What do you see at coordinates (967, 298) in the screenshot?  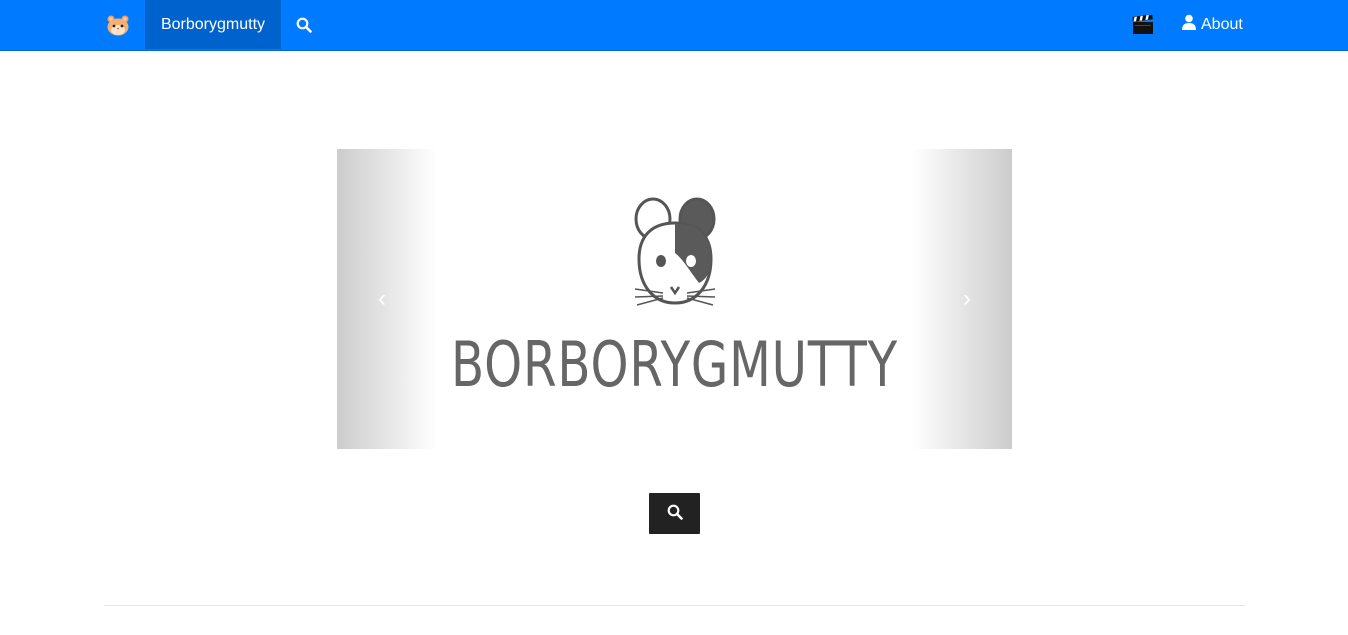 I see `chevron-right-icon: ›` at bounding box center [967, 298].